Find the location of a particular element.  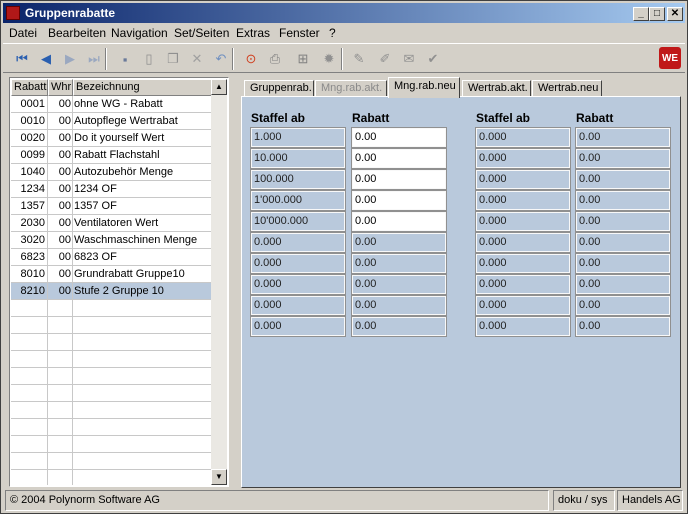

column-header-bezeichnung: Bezeichnung is located at coordinates (143, 87).